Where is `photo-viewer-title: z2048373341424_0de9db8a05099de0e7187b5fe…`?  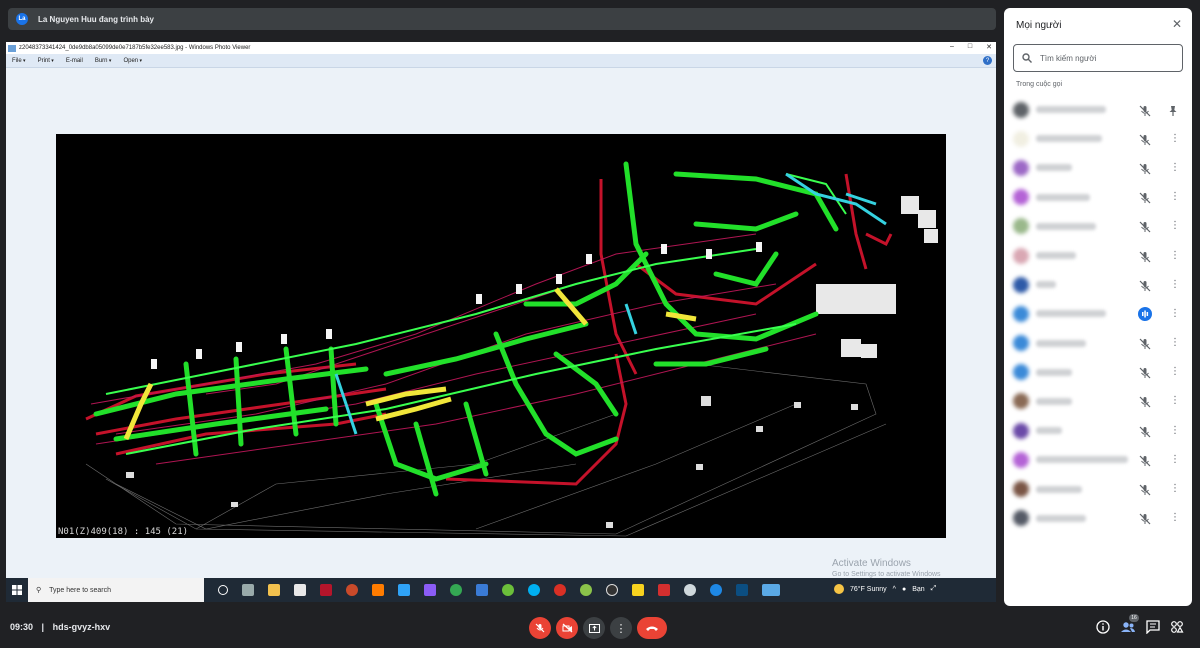
photo-viewer-title: z2048373341424_0de9db8a05099de0e7187b5fe… is located at coordinates (135, 48).